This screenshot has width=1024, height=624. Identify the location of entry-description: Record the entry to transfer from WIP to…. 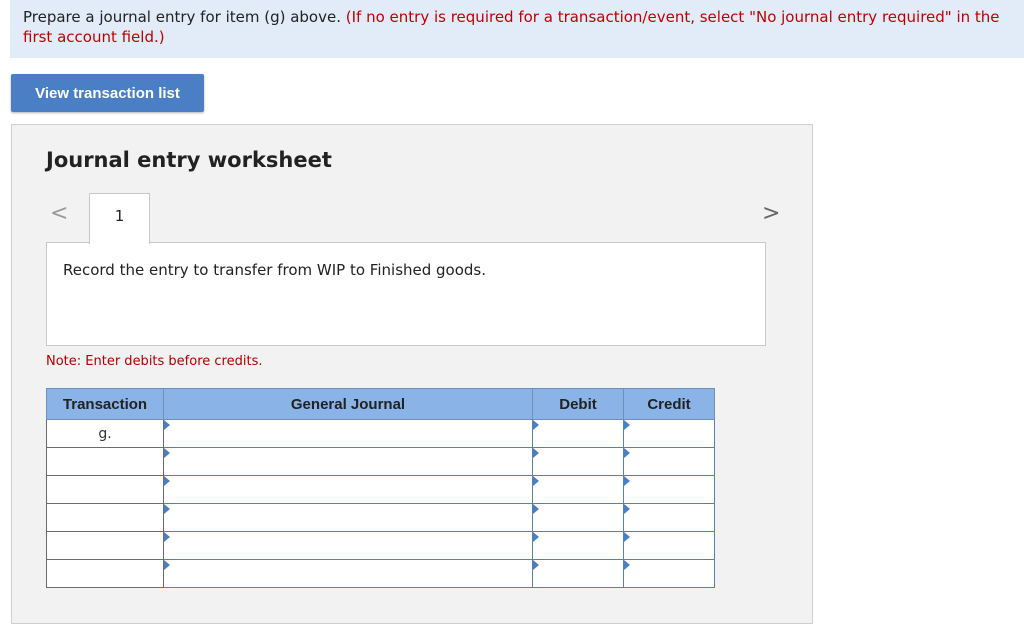
(406, 294).